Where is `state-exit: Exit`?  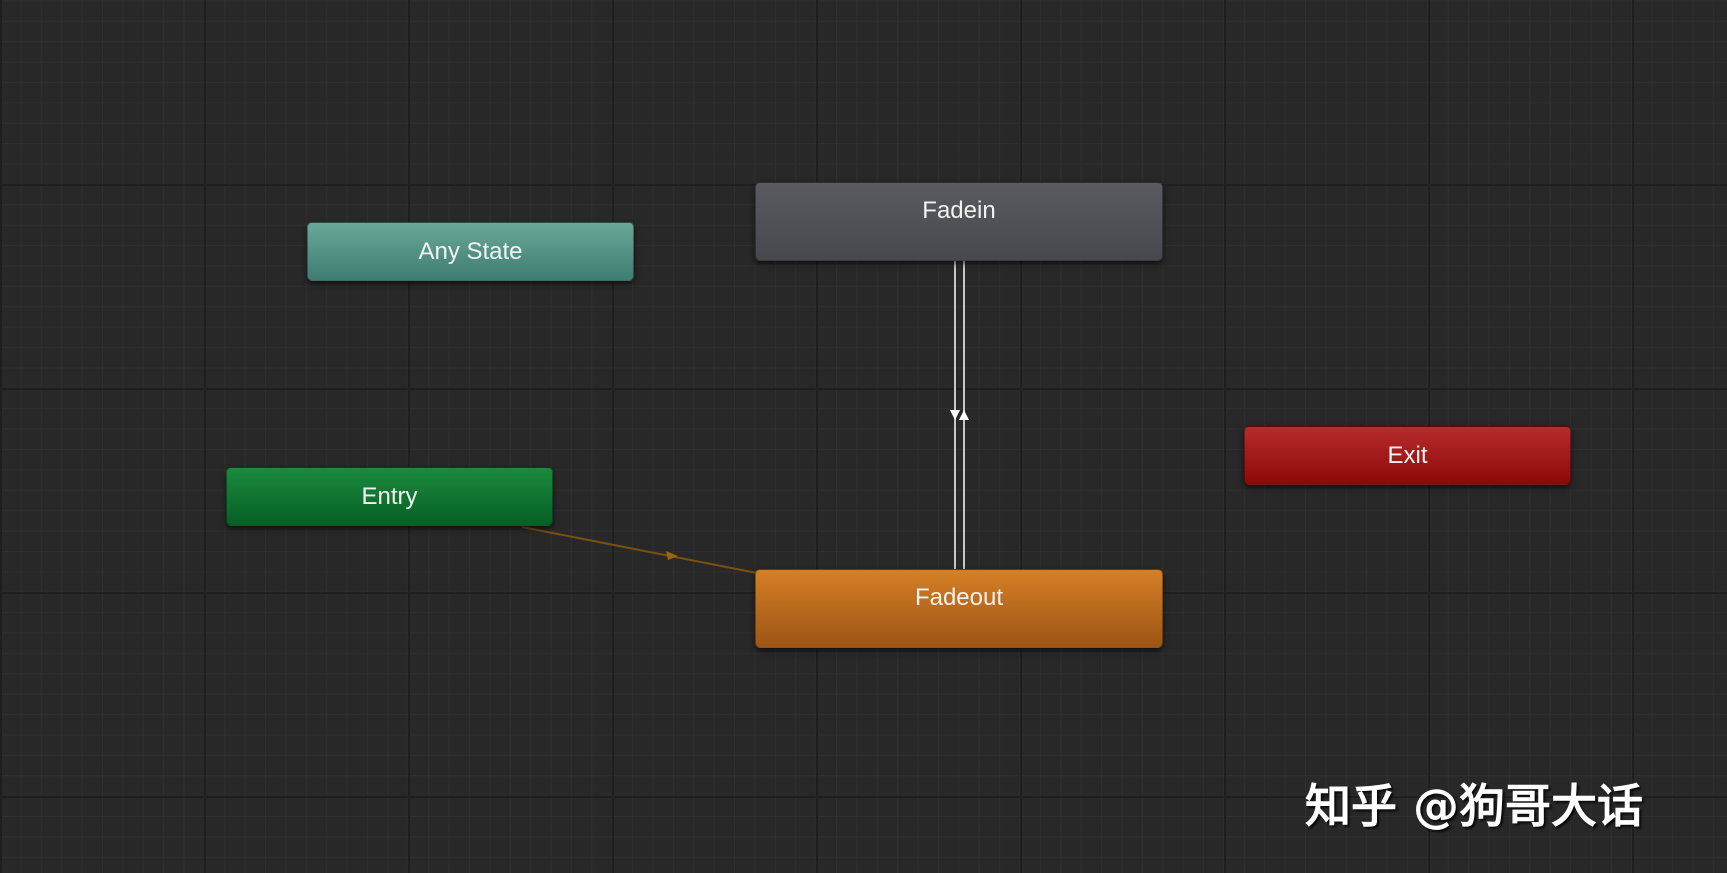
state-exit: Exit is located at coordinates (1407, 455).